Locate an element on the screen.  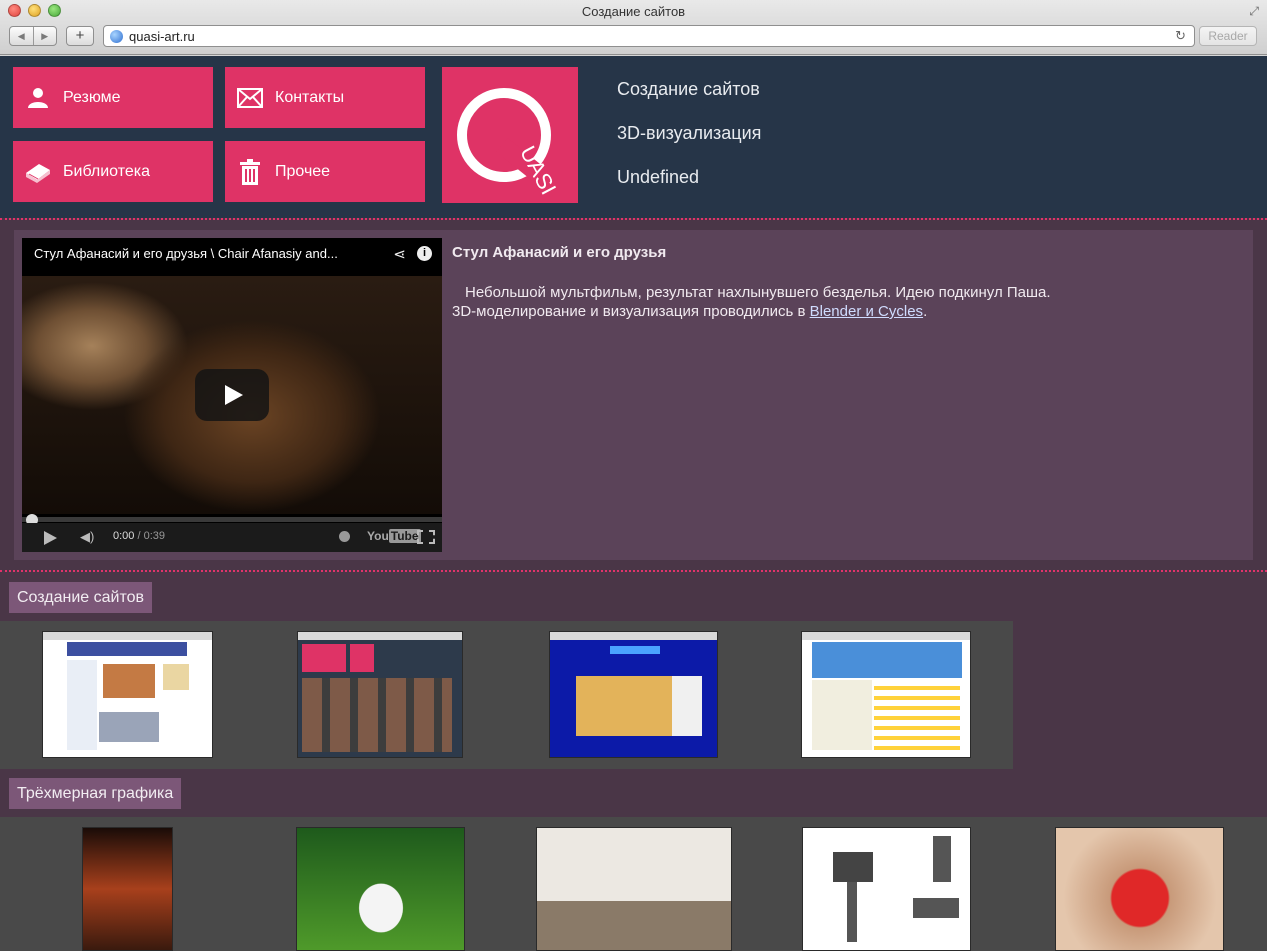
youtube-logo: You Tube is located at coordinates (394, 536).